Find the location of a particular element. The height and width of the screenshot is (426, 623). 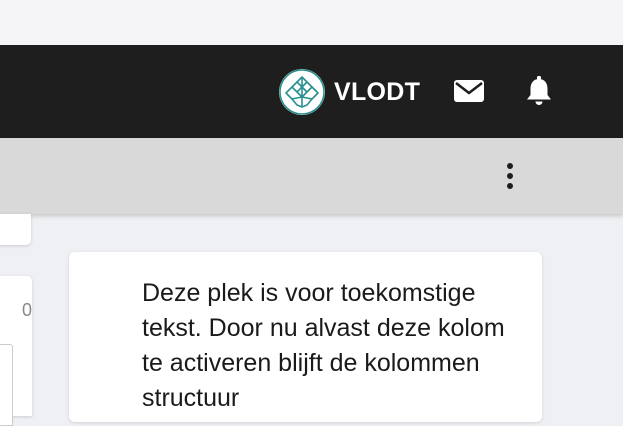

kebab-menu-icon is located at coordinates (510, 176).